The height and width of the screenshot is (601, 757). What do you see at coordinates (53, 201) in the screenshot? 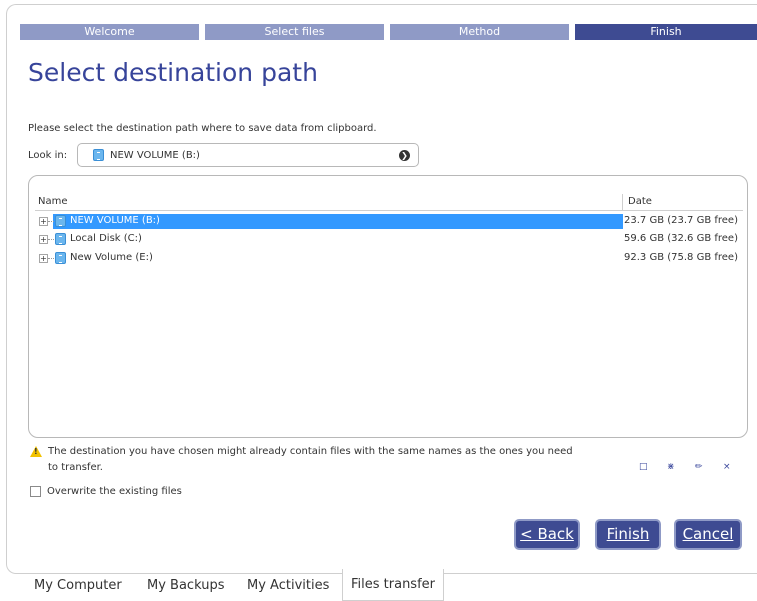
I see `column-header-name: Name` at bounding box center [53, 201].